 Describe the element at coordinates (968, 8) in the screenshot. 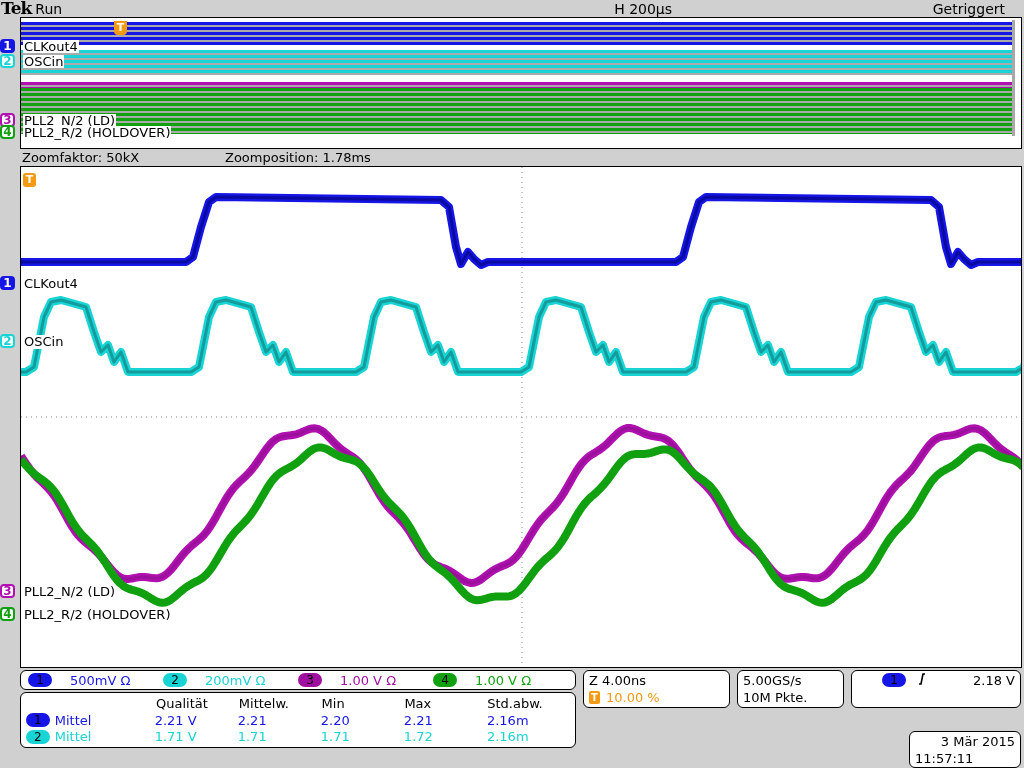

I see `trigger-status: Getriggert` at that location.